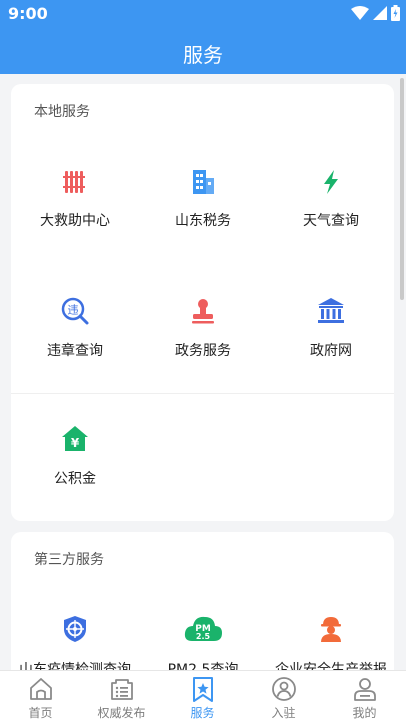 The image size is (406, 723). Describe the element at coordinates (380, 13) in the screenshot. I see `signal-icon` at that location.